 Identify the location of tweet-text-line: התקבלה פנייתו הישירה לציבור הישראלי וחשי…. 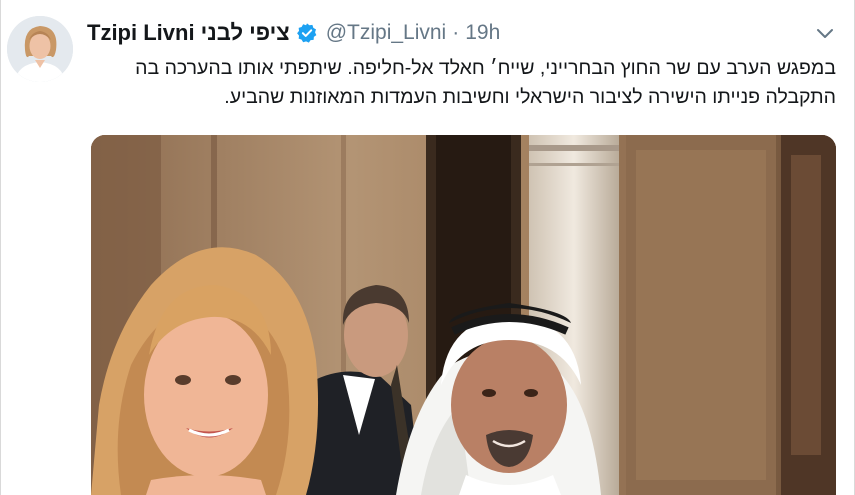
(530, 97).